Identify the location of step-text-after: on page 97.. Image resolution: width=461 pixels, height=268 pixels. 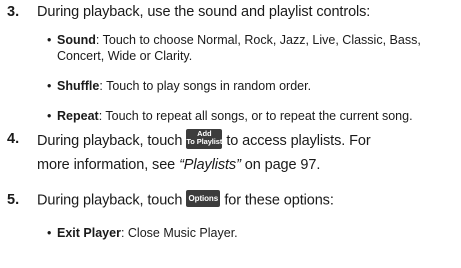
(282, 165).